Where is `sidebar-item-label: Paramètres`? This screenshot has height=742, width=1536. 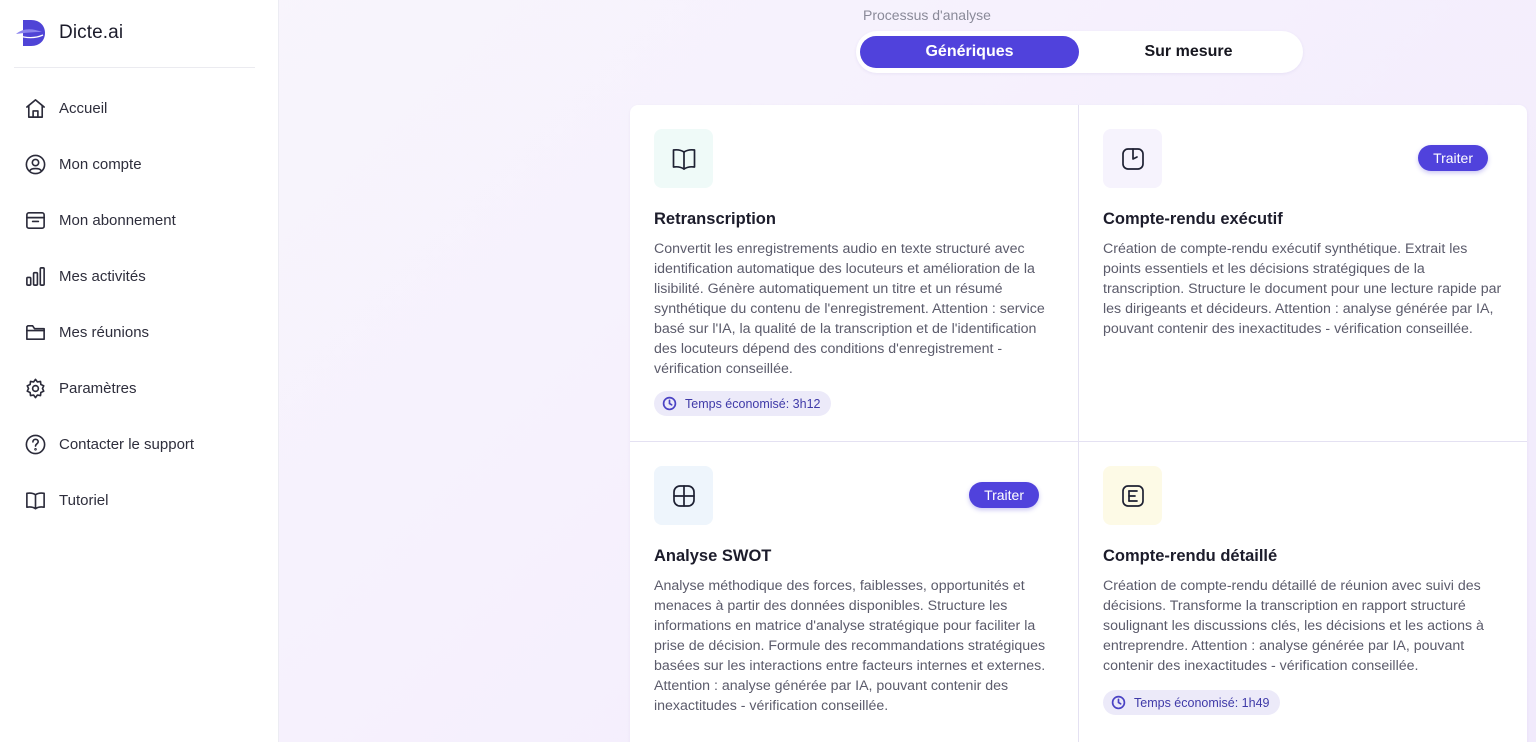
sidebar-item-label: Paramètres is located at coordinates (98, 388).